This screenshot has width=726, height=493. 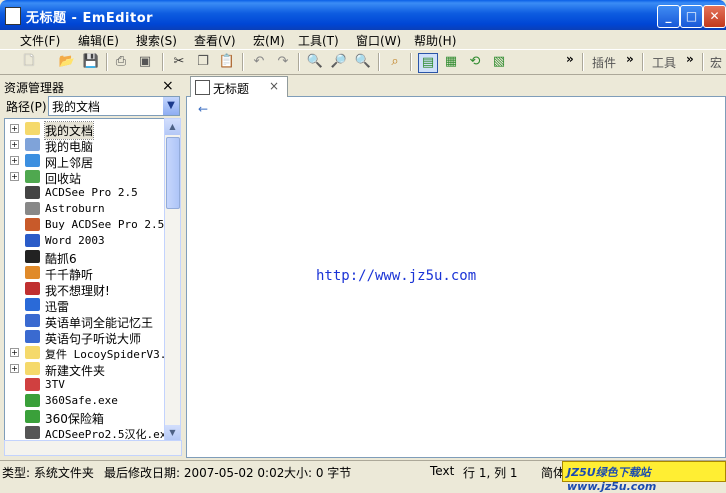 I want to click on menu-help: 帮助(H), so click(x=435, y=40).